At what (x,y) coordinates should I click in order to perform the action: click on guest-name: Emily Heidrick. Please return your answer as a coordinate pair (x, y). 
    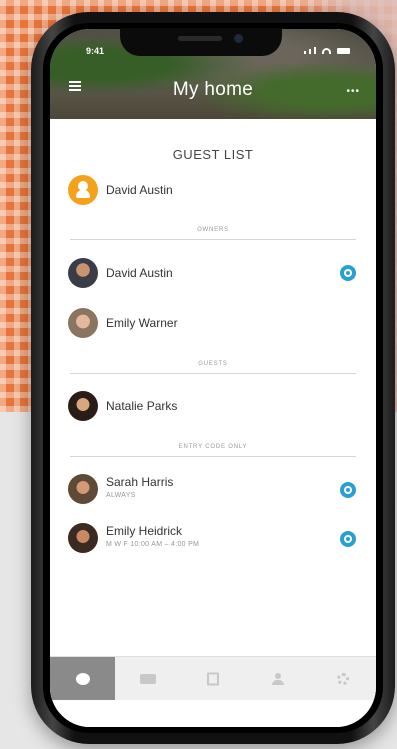
    Looking at the image, I should click on (144, 531).